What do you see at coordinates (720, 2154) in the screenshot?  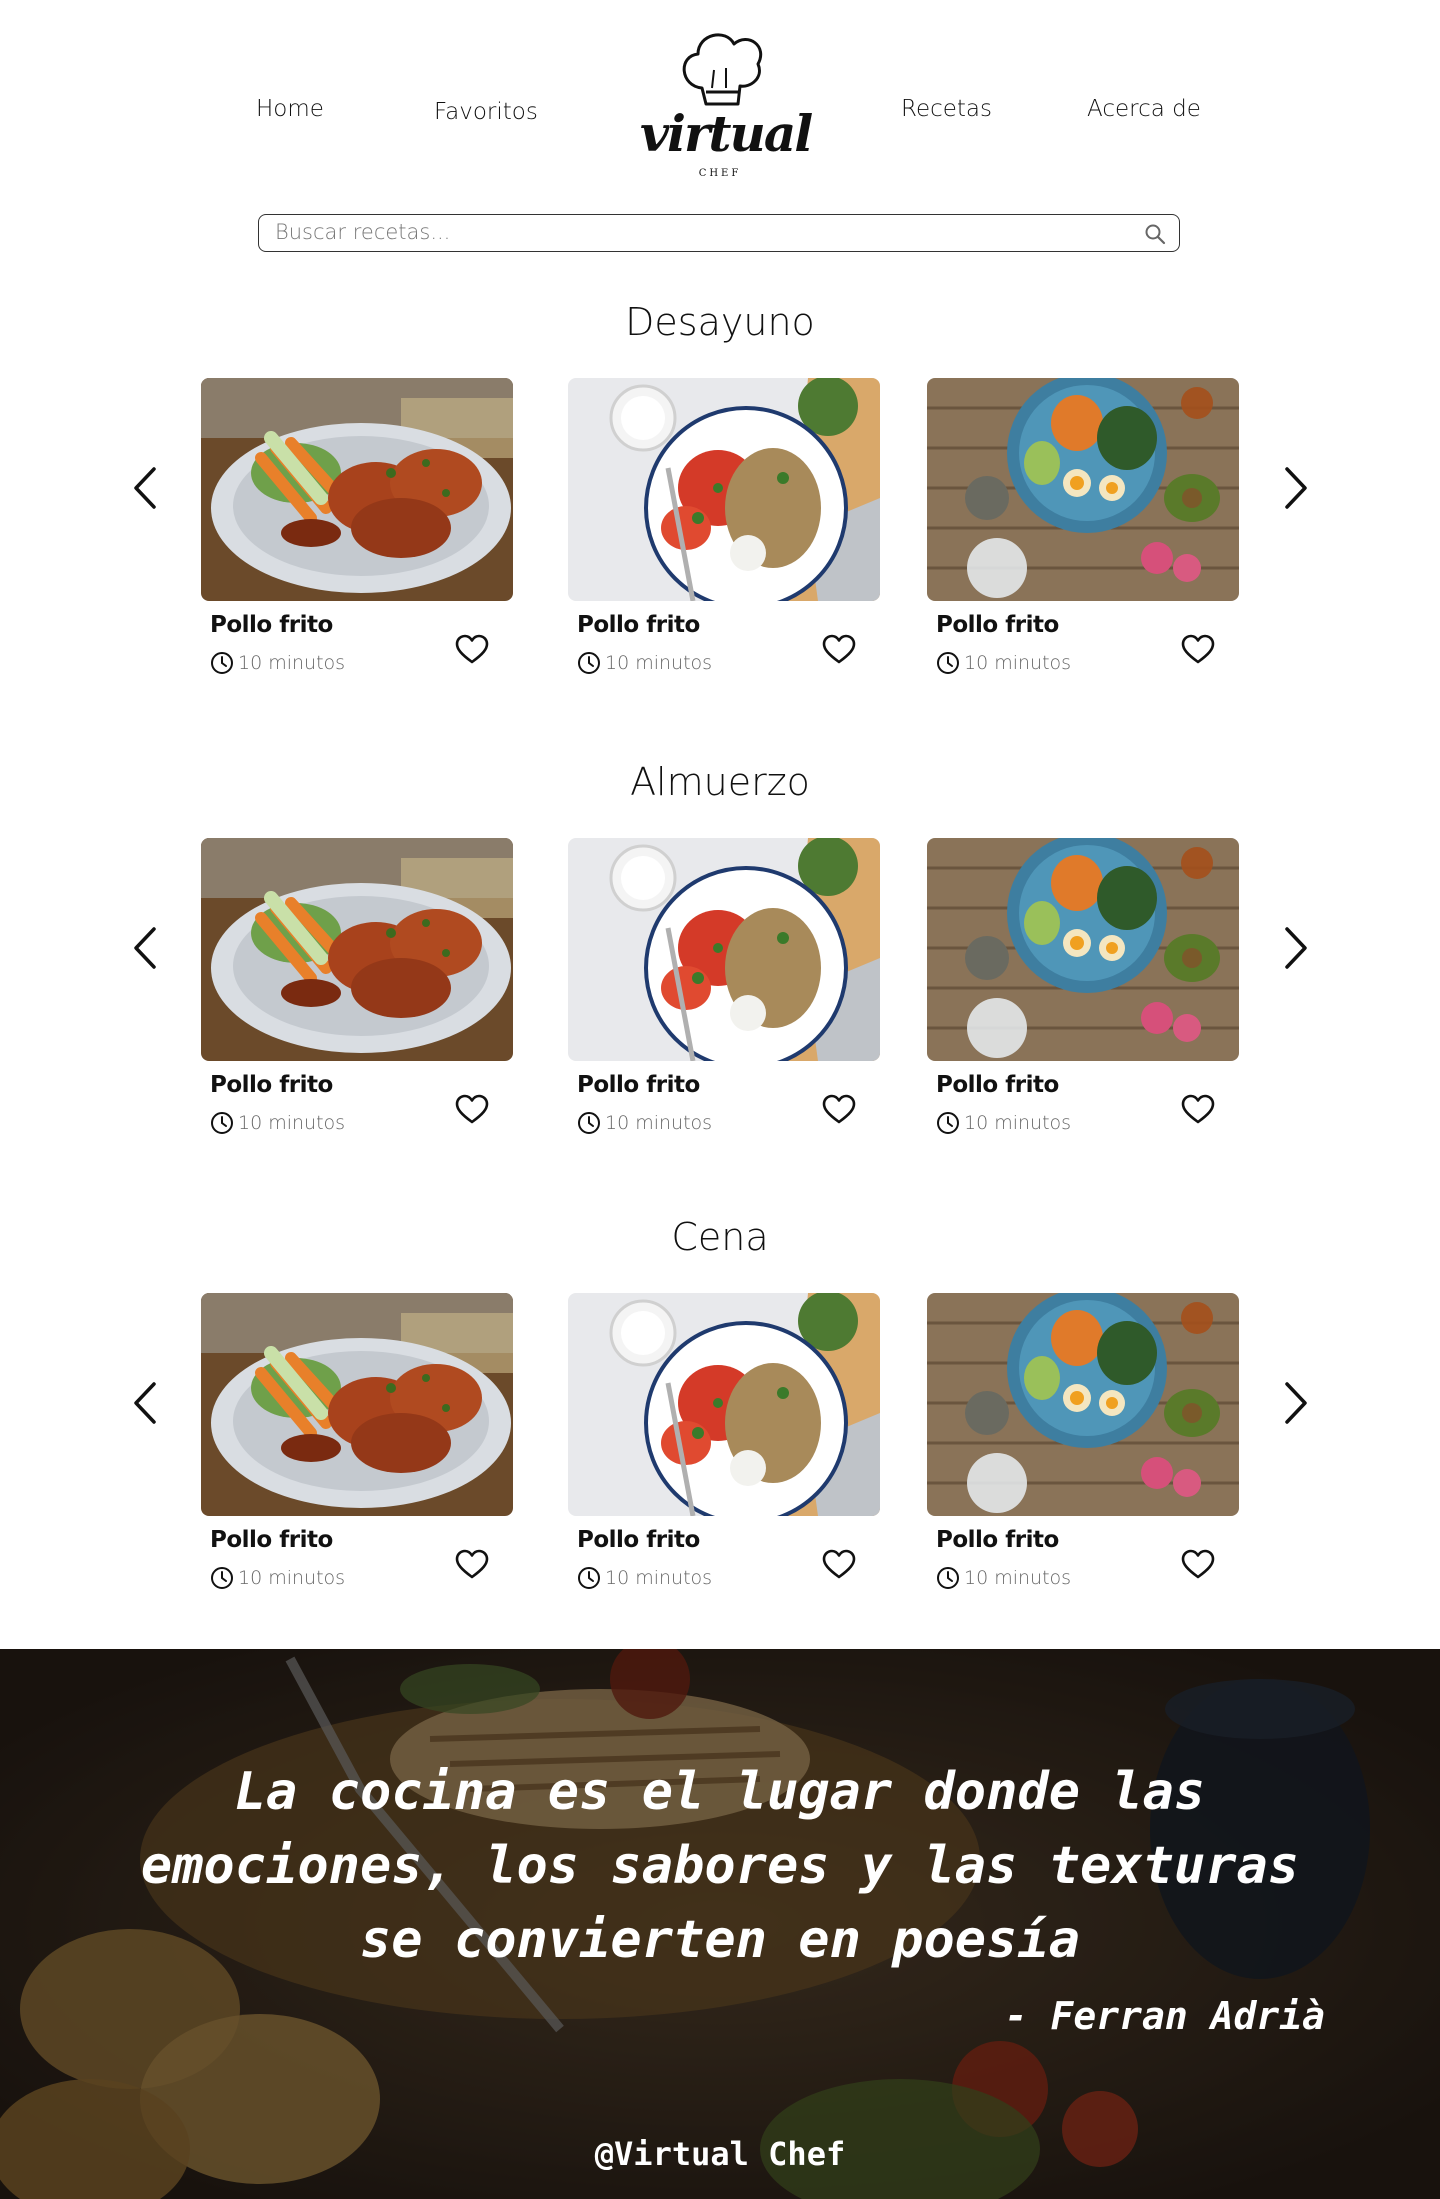 I see `footer-handle: @Virtual Chef` at bounding box center [720, 2154].